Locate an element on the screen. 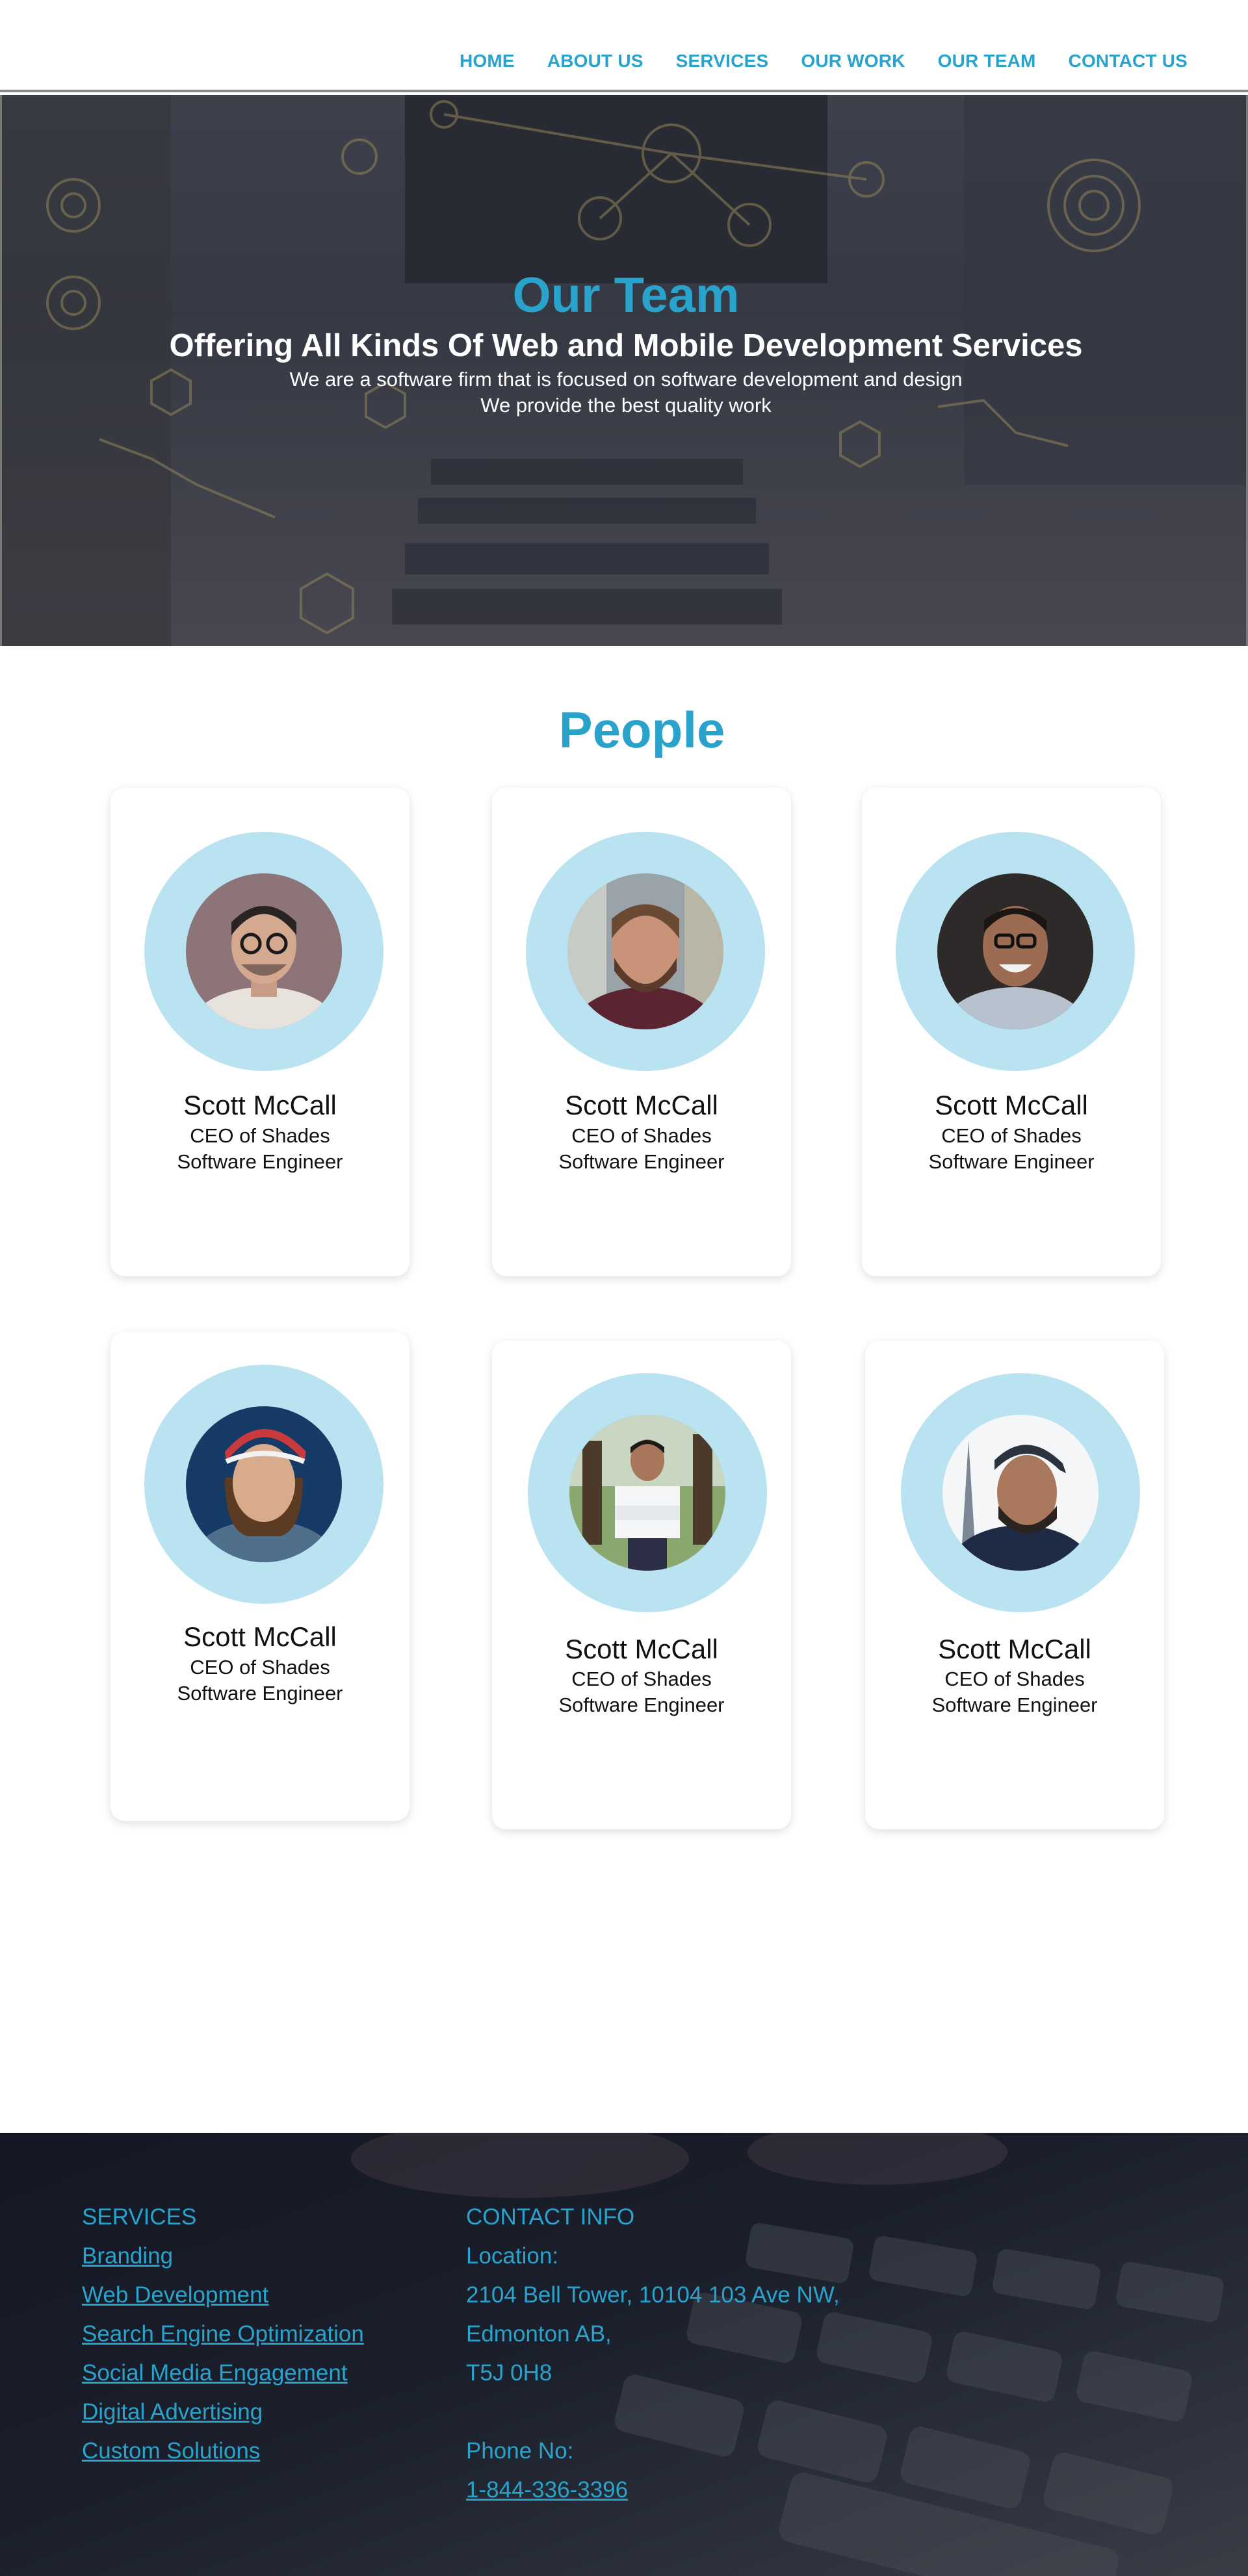  footer-address-line-1: 2104 Bell Tower, 10104 103 Ave NW, is located at coordinates (653, 2295).